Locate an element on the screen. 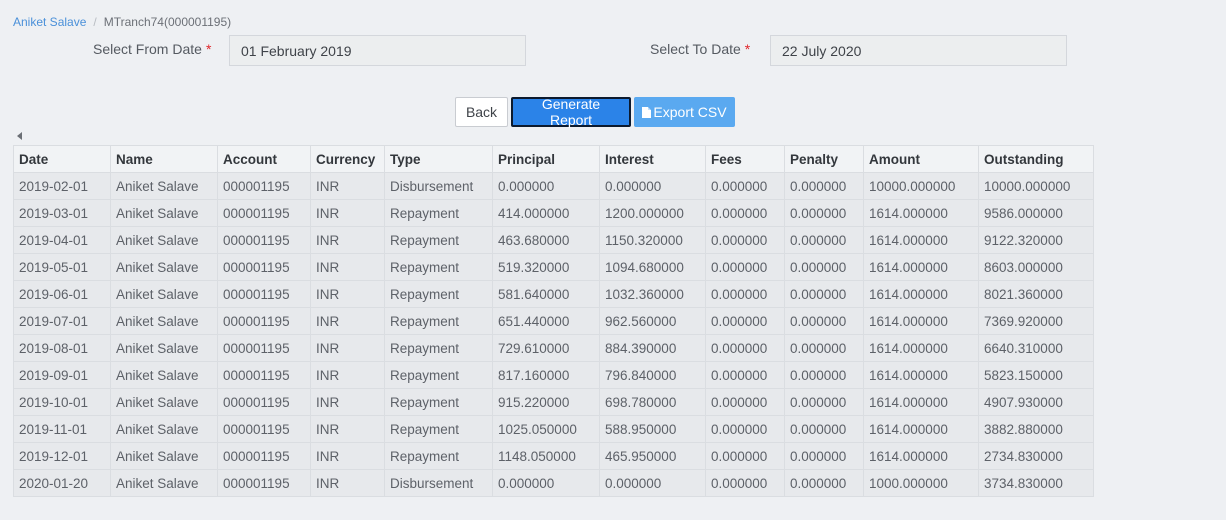  cell-date: 2020-01-20 is located at coordinates (62, 483).